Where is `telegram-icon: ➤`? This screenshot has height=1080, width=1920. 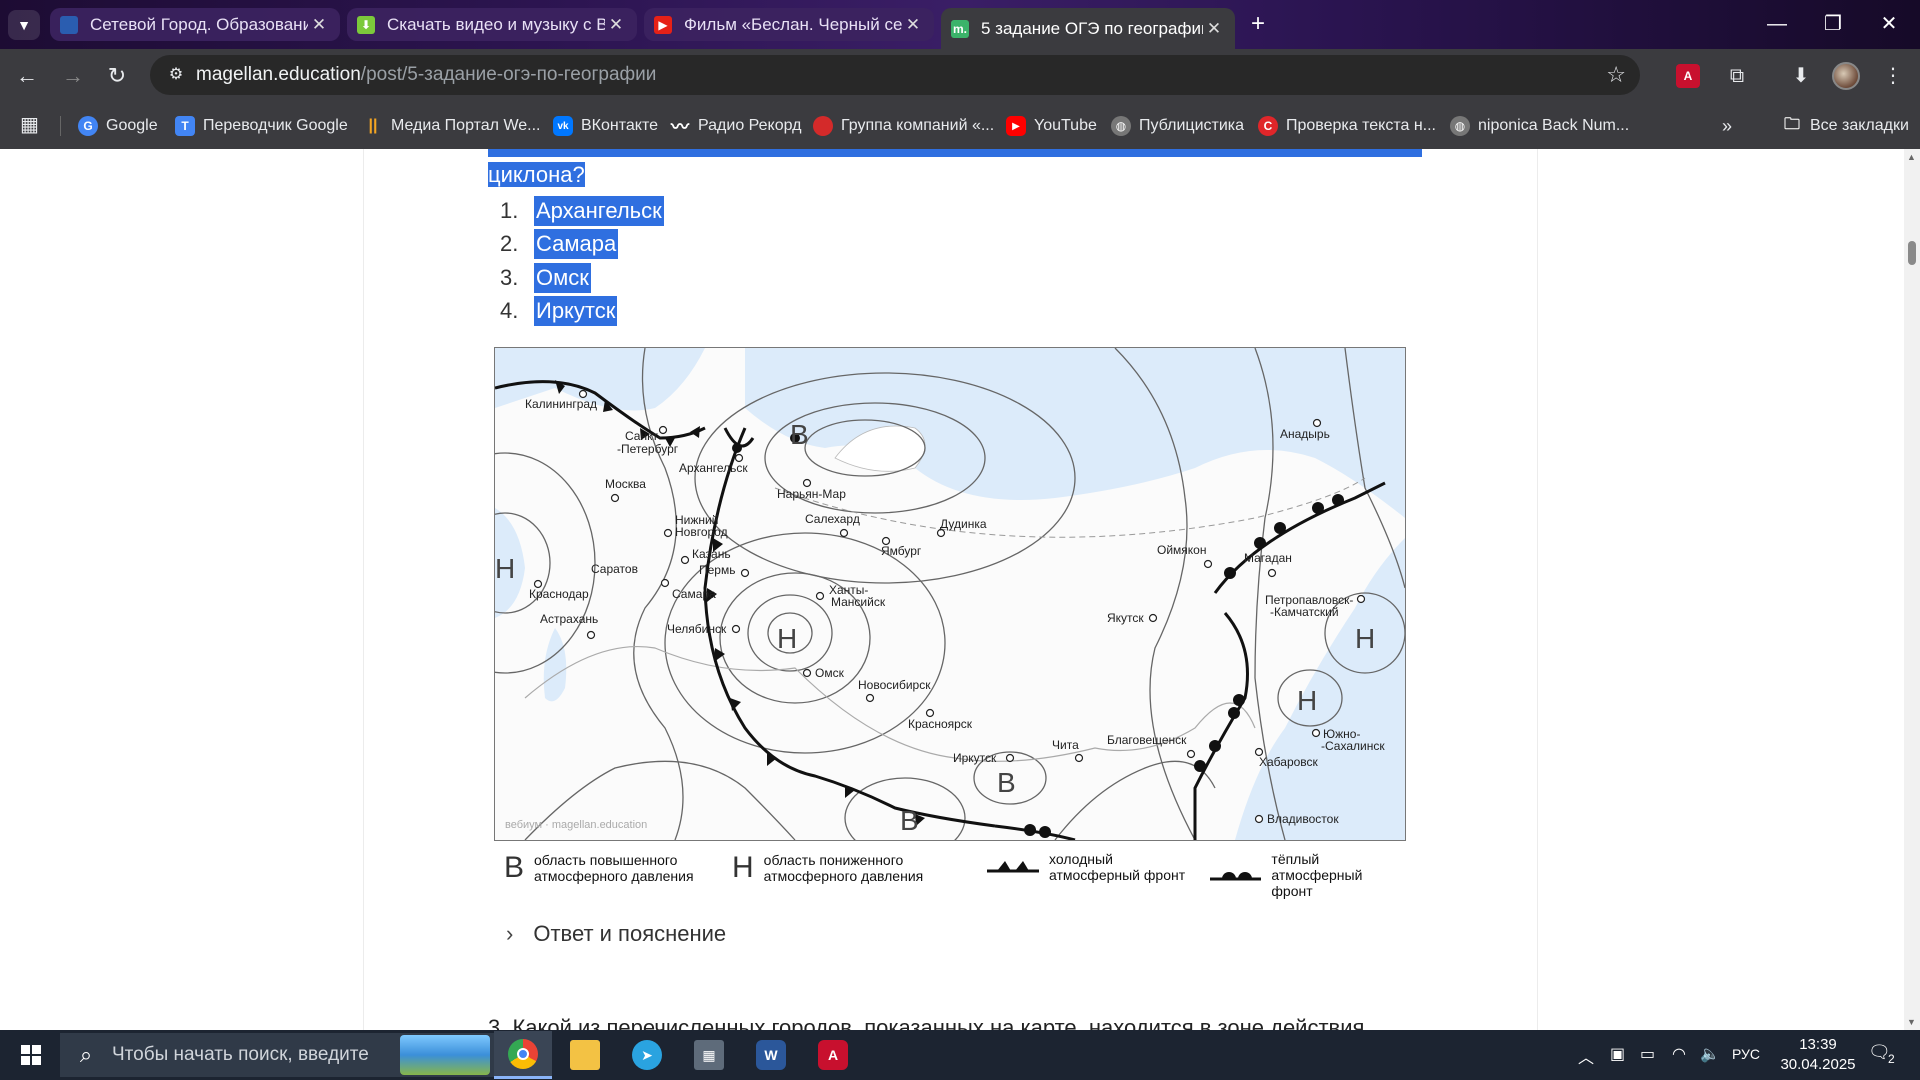 telegram-icon: ➤ is located at coordinates (647, 1055).